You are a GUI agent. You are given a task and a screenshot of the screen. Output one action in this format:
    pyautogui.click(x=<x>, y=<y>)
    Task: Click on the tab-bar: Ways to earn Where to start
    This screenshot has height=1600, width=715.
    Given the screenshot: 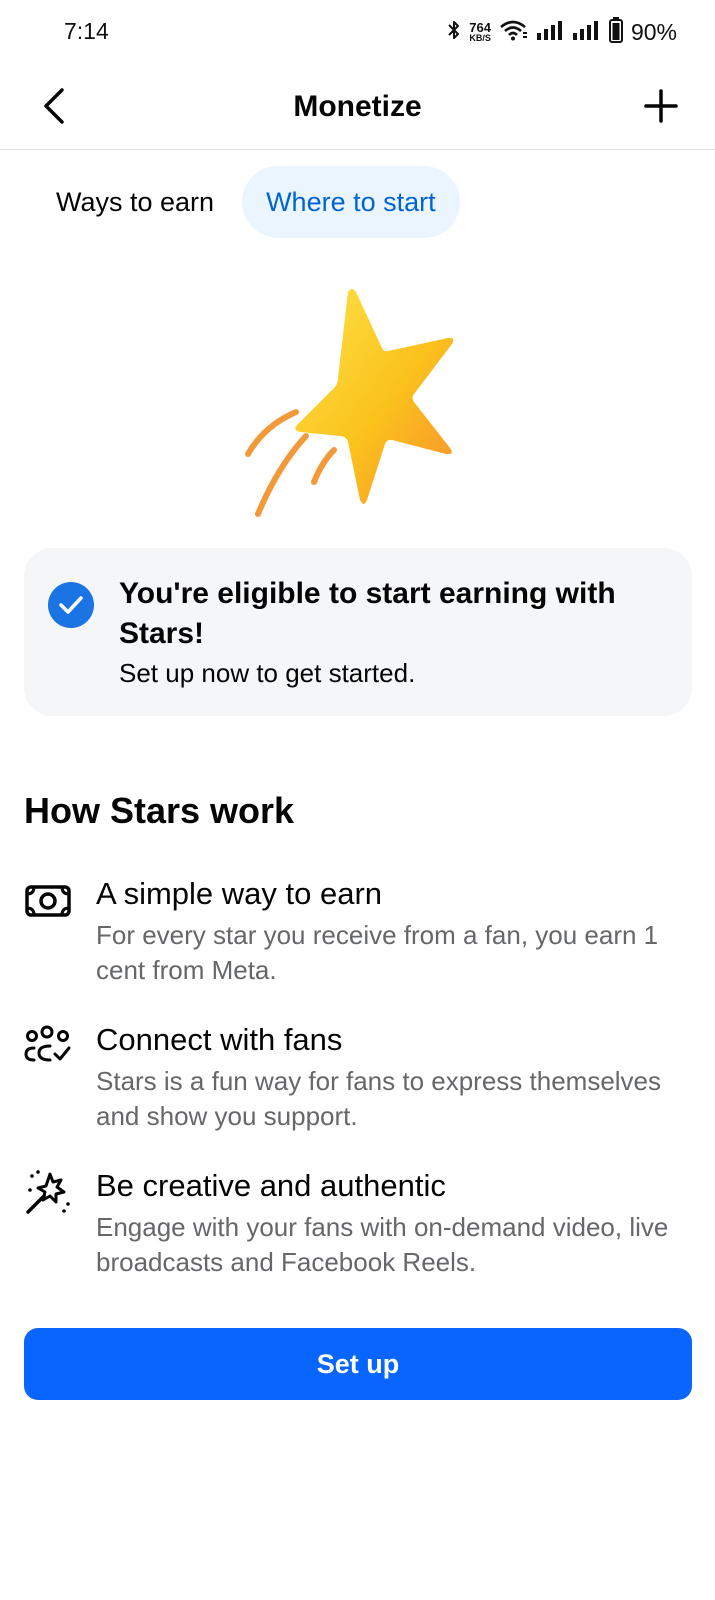 What is the action you would take?
    pyautogui.click(x=246, y=202)
    